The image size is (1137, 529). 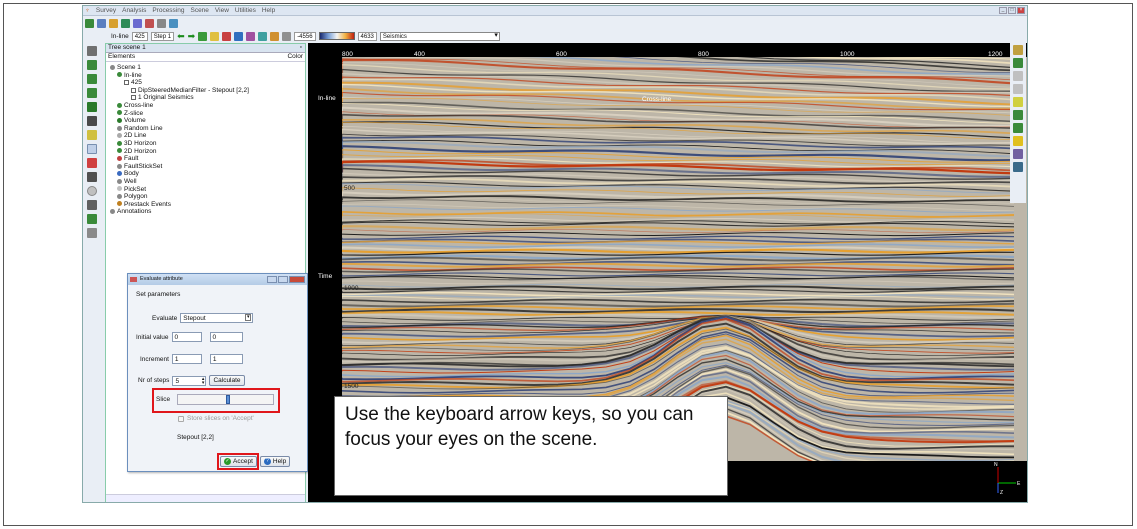 What do you see at coordinates (92, 135) in the screenshot?
I see `pencil-icon` at bounding box center [92, 135].